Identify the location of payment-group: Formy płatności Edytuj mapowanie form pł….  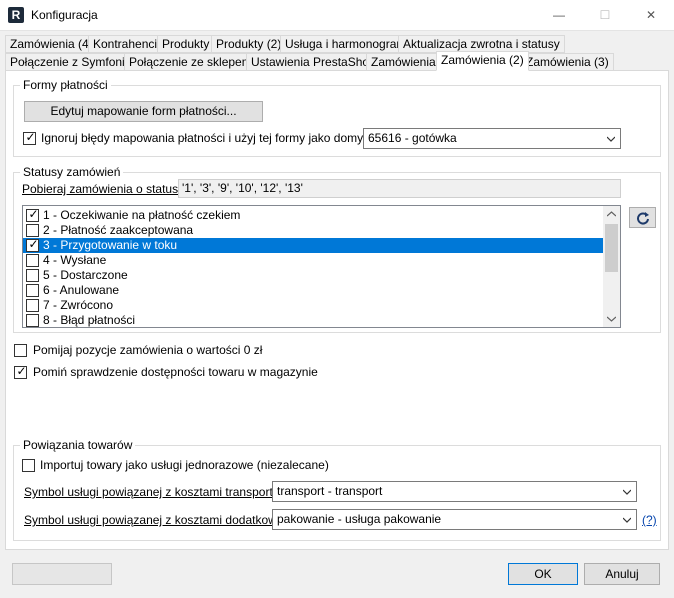
(337, 117).